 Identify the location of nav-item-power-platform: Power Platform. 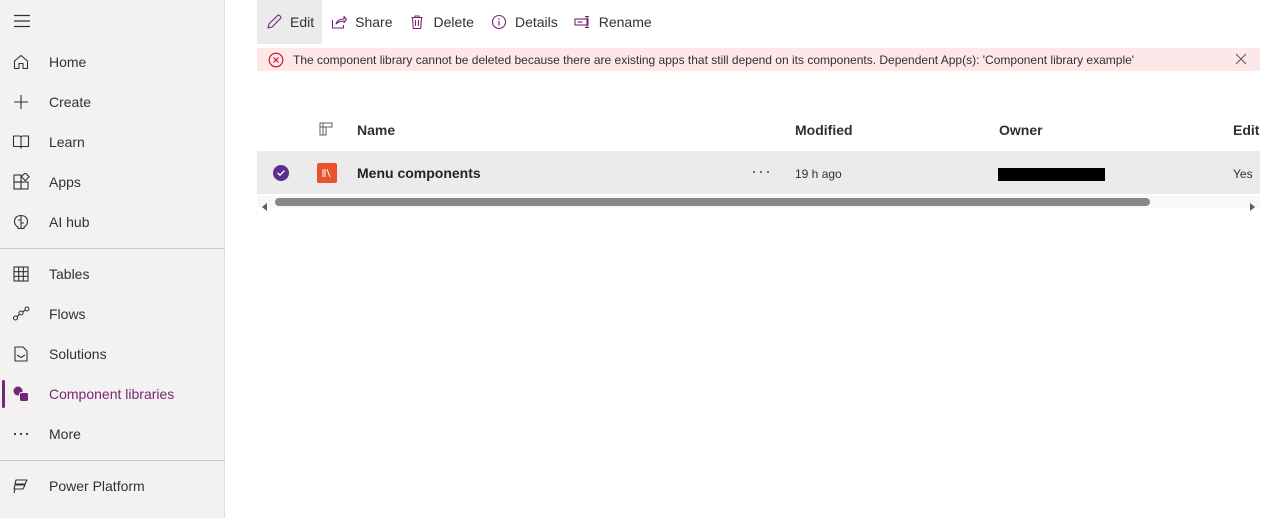
(112, 486).